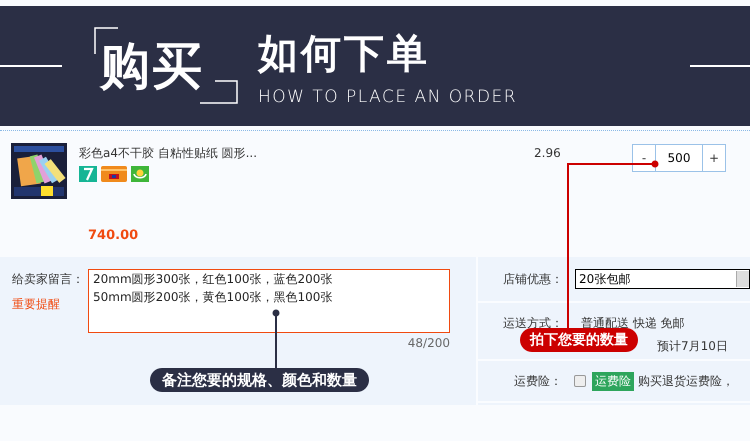 The height and width of the screenshot is (441, 750). What do you see at coordinates (538, 381) in the screenshot?
I see `insurance-label: 运费险：` at bounding box center [538, 381].